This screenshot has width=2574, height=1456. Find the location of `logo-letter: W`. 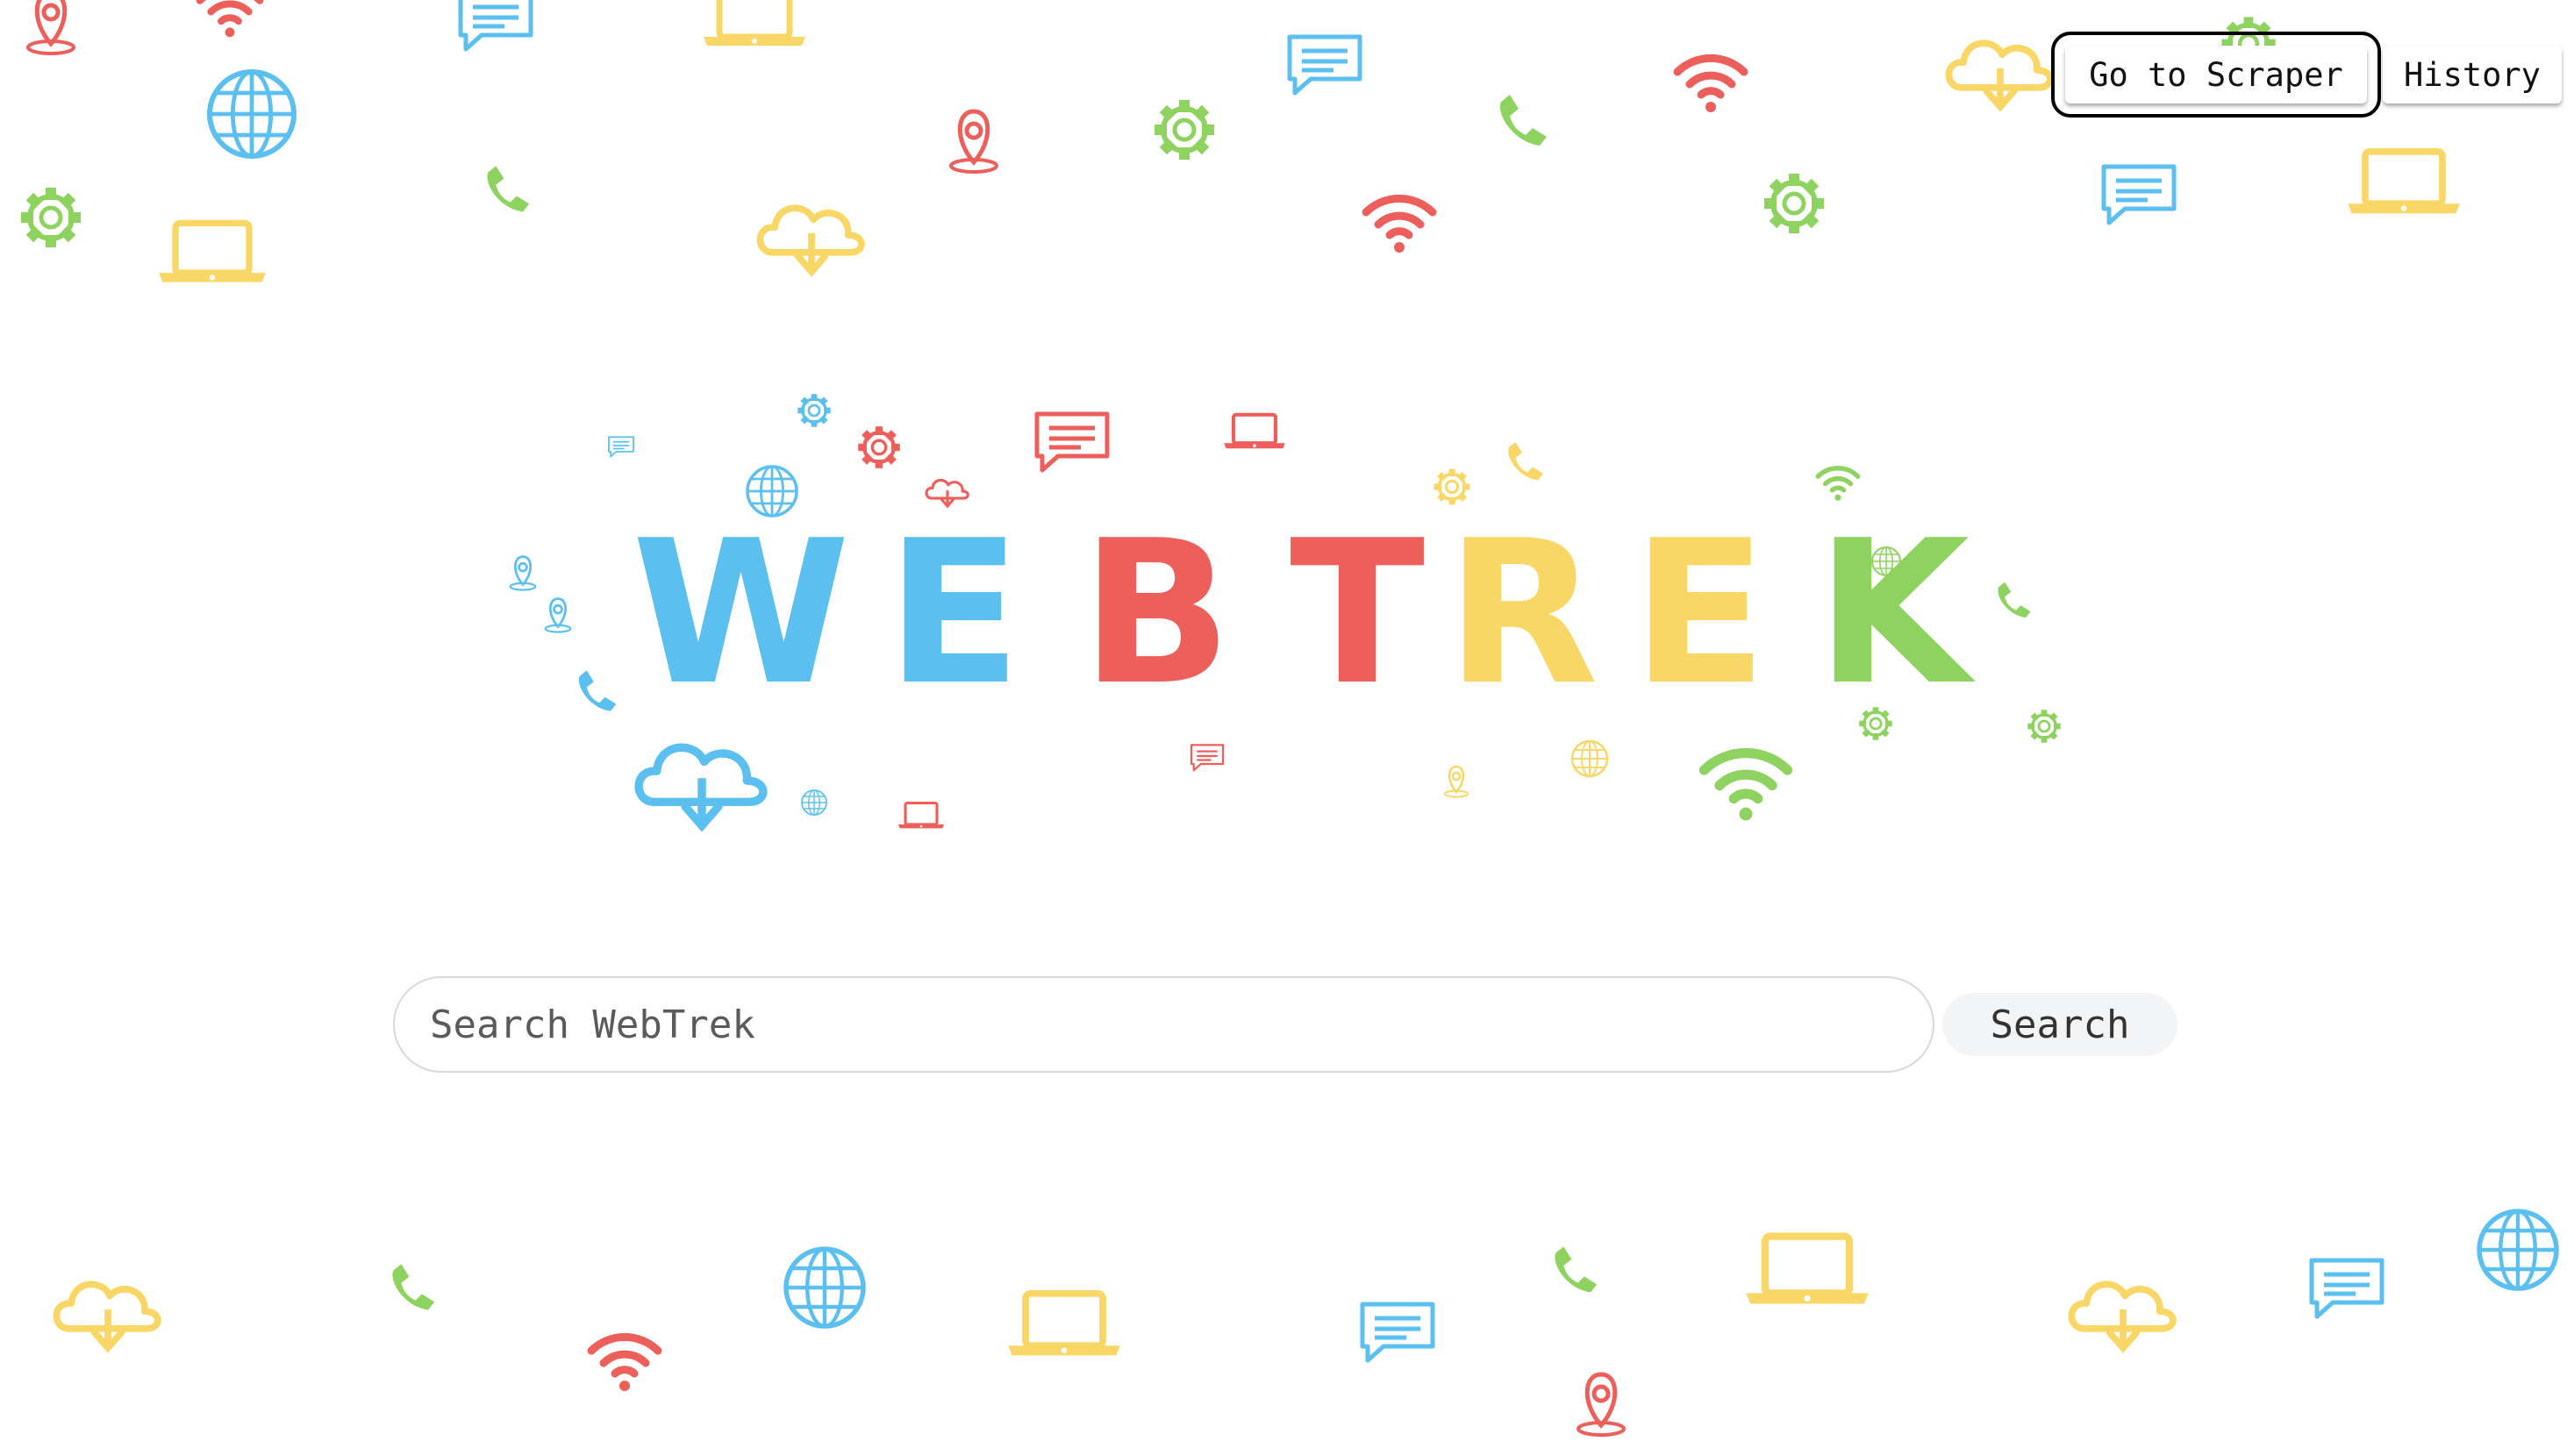

logo-letter: W is located at coordinates (741, 613).